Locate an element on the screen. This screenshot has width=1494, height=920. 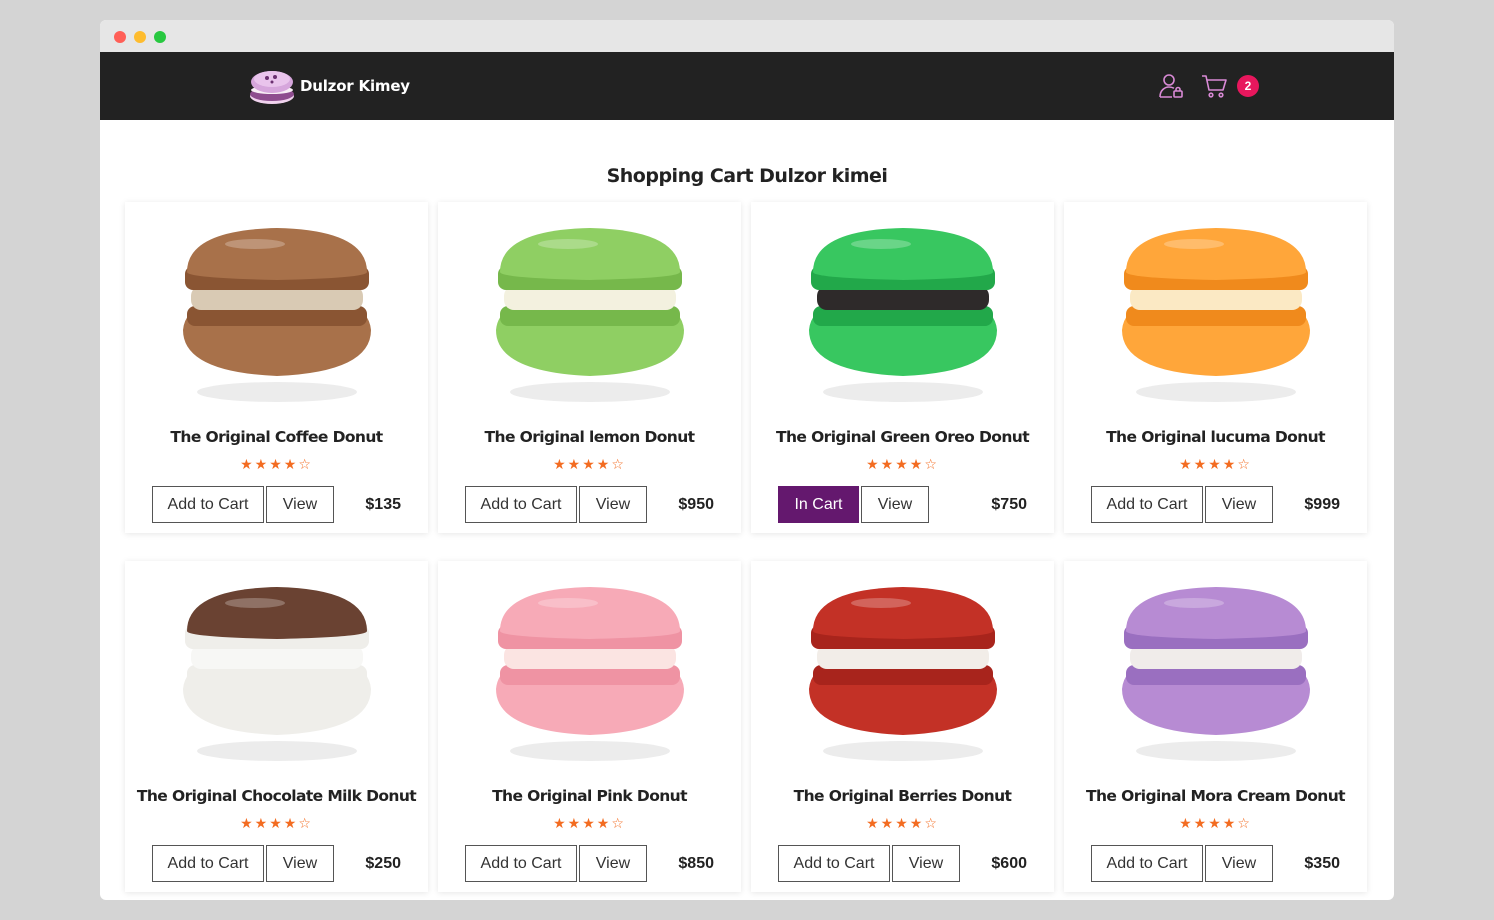
product-title: The Original Chocolate Milk Donut is located at coordinates (276, 796).